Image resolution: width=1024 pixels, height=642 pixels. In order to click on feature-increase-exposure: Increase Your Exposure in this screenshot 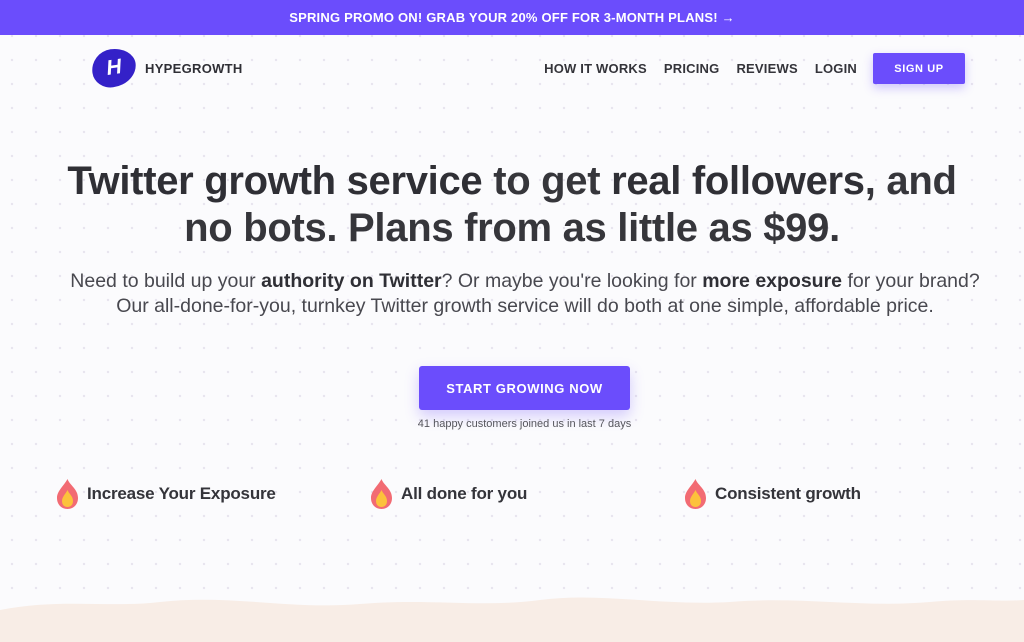, I will do `click(165, 494)`.